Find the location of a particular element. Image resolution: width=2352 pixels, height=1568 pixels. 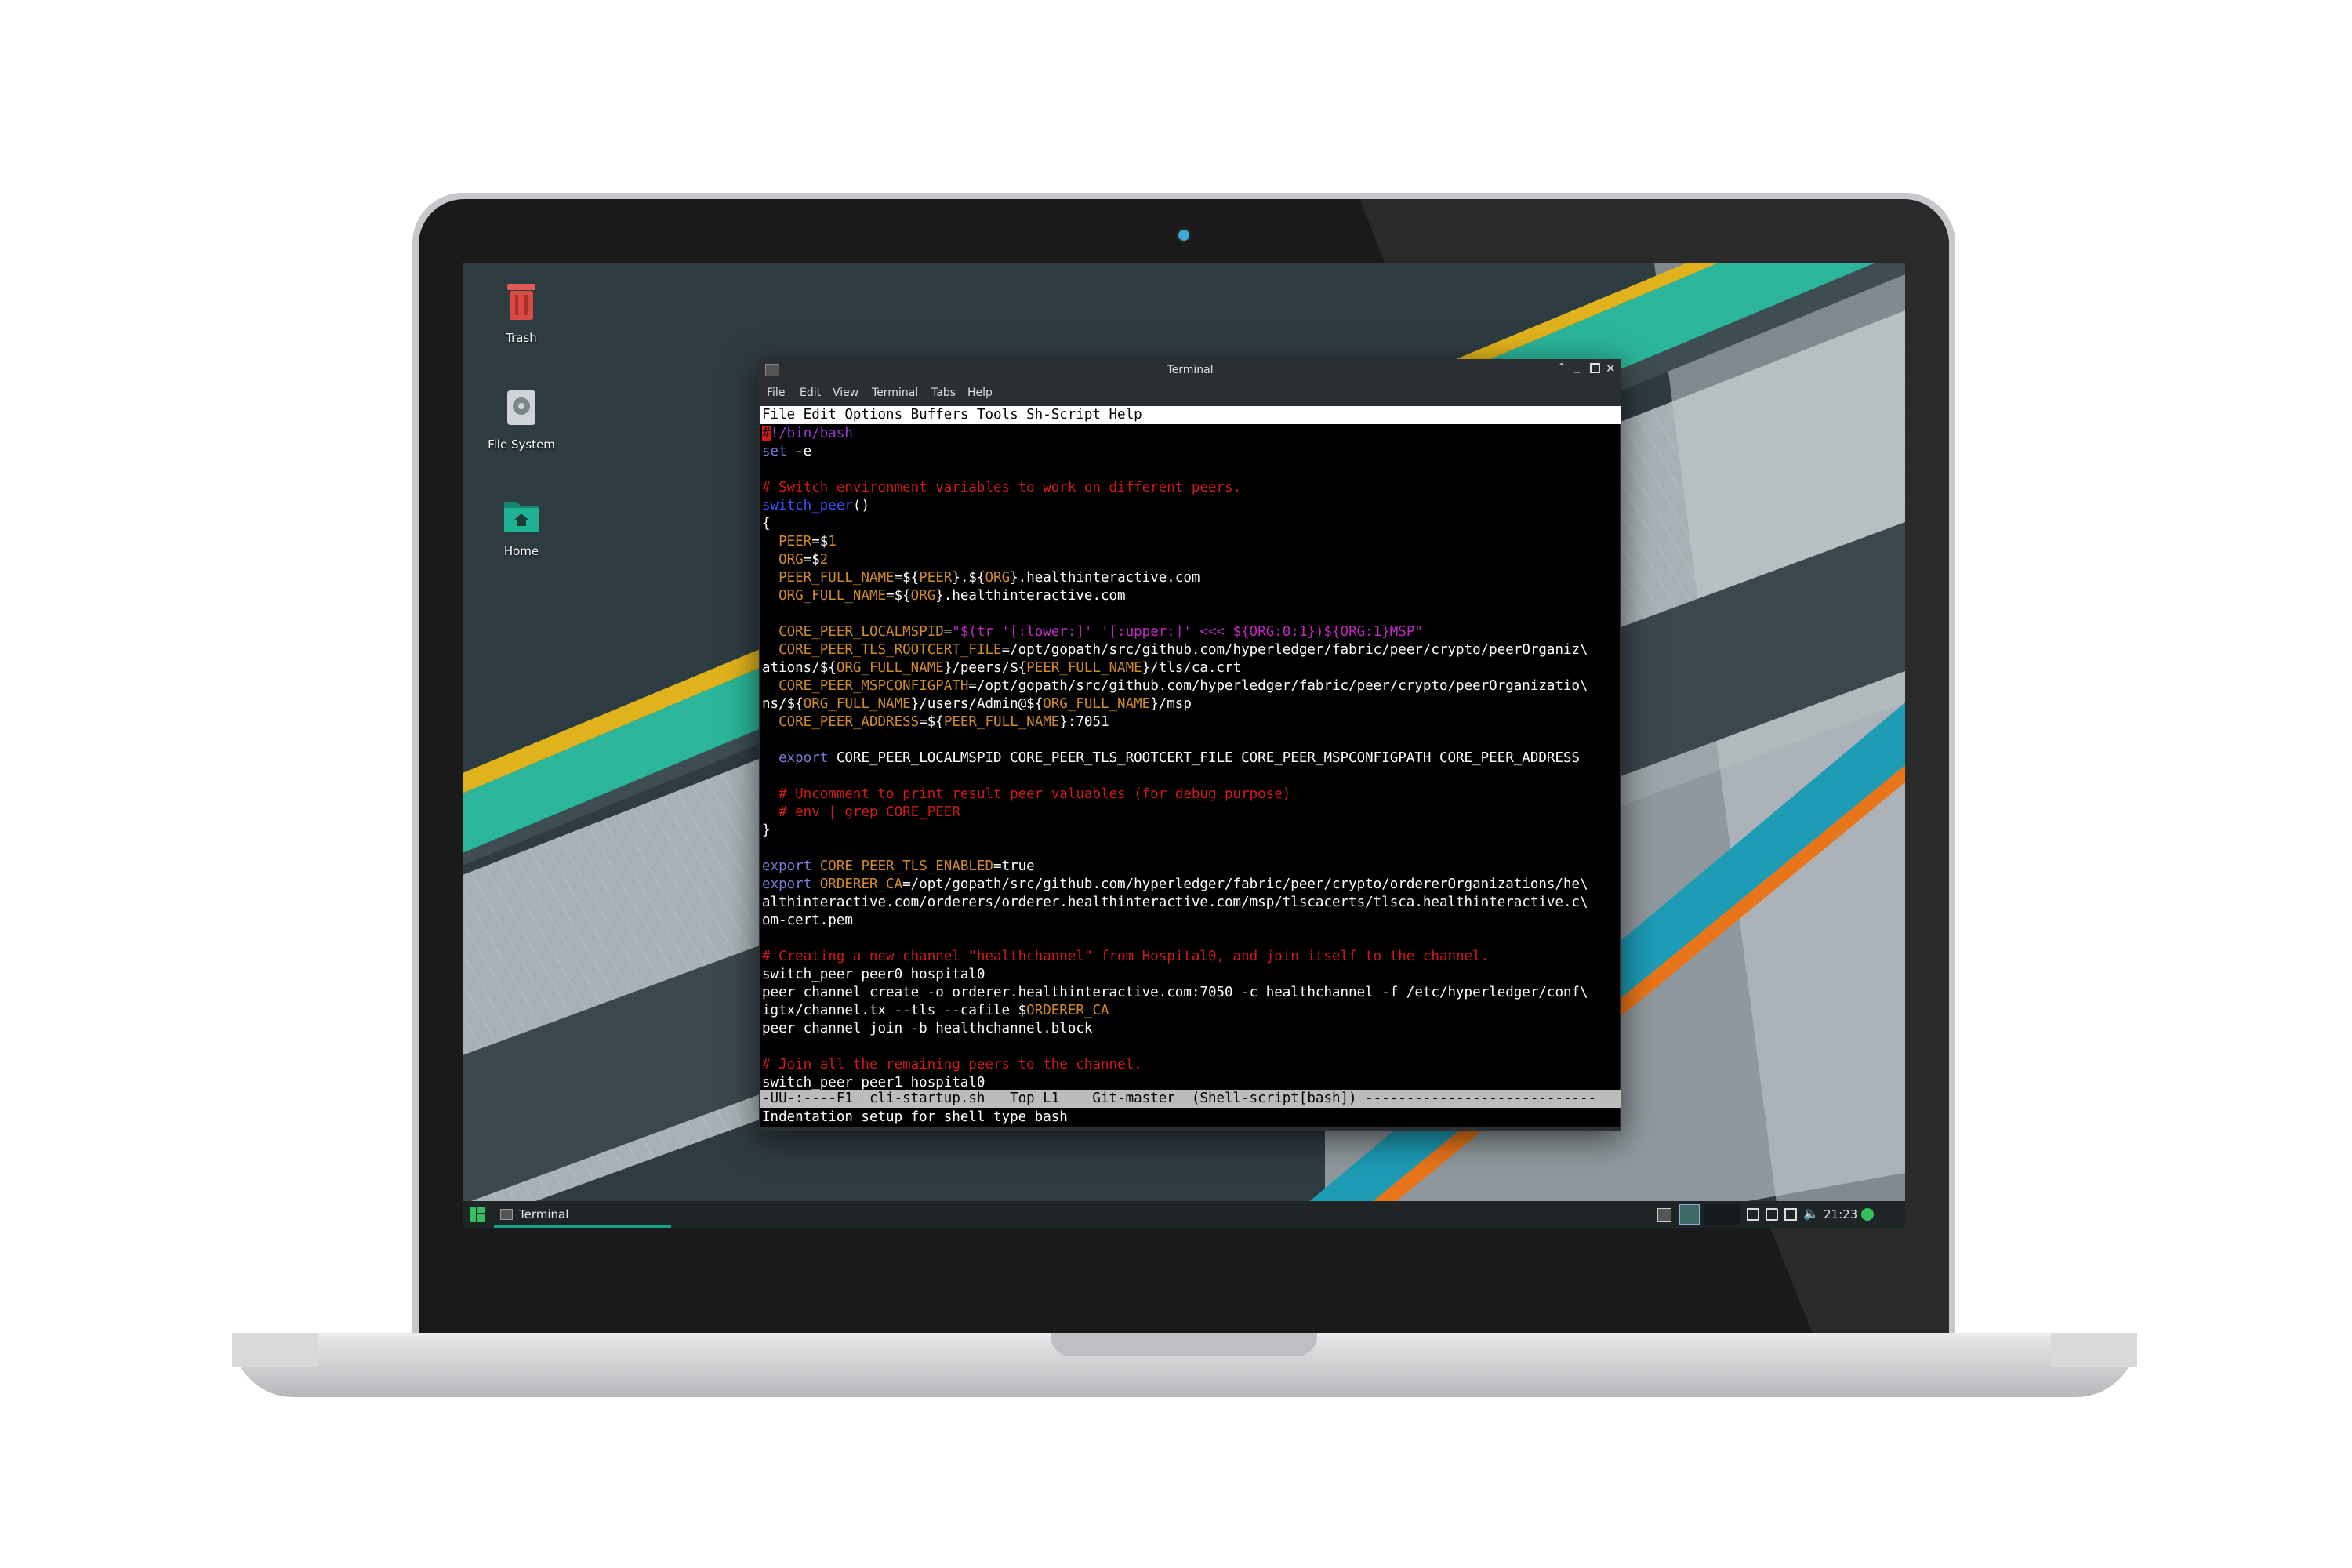

terminal-menubar: File Edit View Terminal Tabs Help is located at coordinates (1190, 392).